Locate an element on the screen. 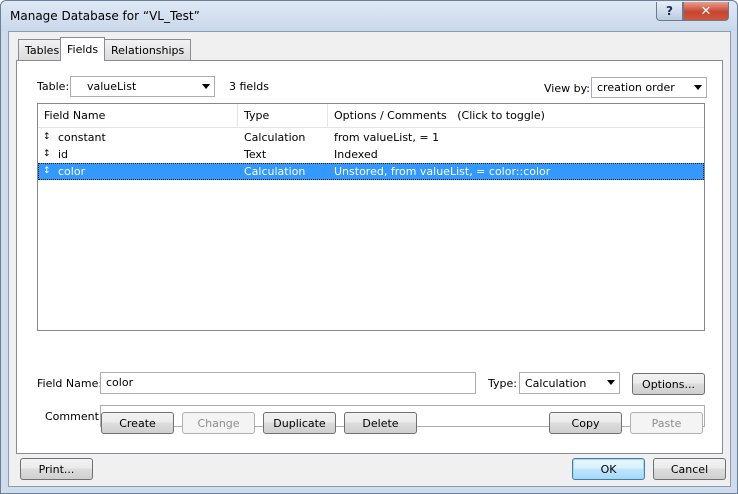  field-row-options: Indexed is located at coordinates (356, 154).